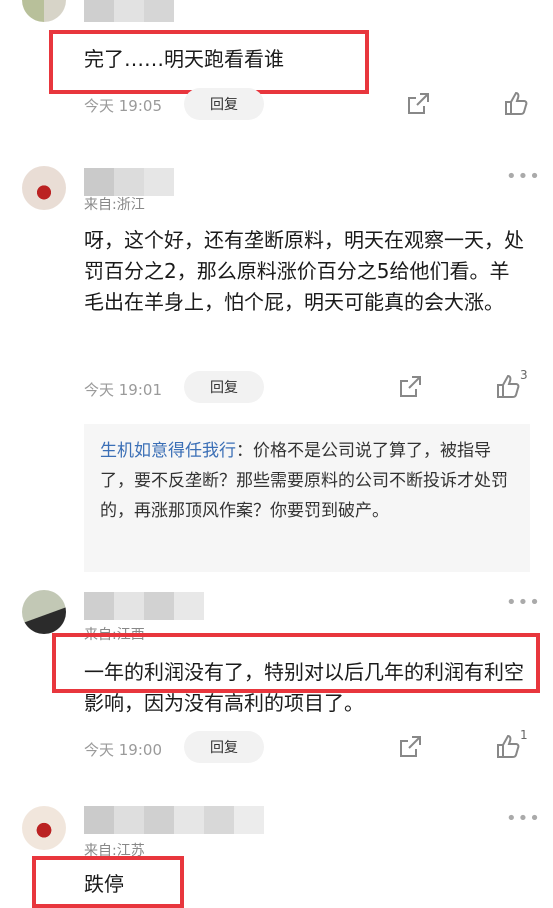 The height and width of the screenshot is (908, 553). Describe the element at coordinates (114, 205) in the screenshot. I see `comment-location: 来自:浙江` at that location.